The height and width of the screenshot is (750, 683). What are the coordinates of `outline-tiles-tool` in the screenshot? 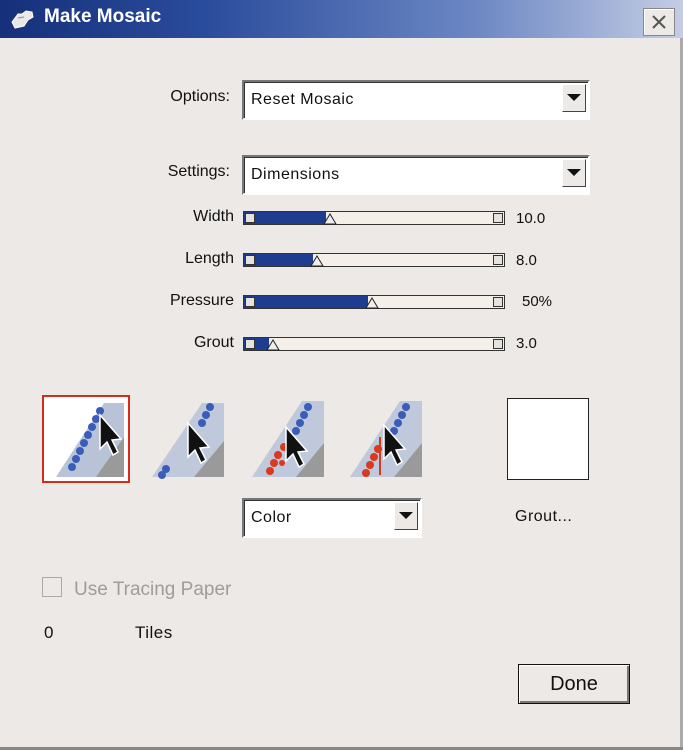 It's located at (386, 439).